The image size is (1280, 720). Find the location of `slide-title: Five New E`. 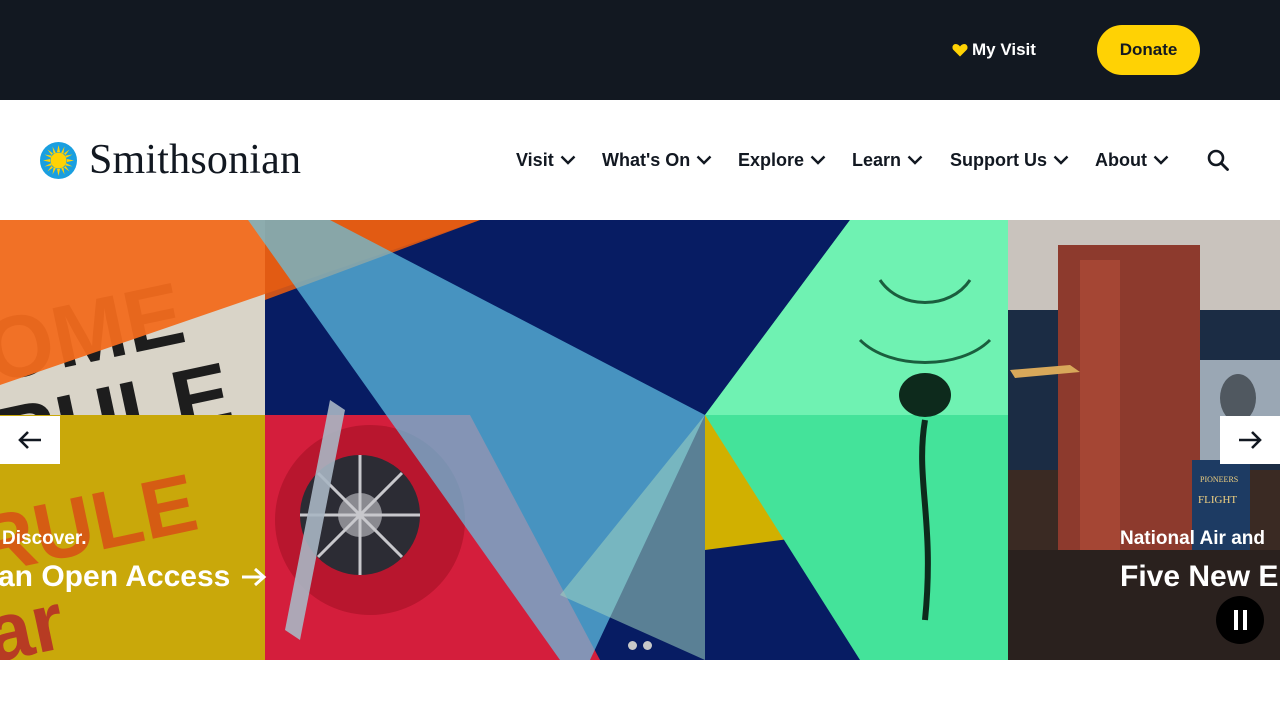

slide-title: Five New E is located at coordinates (1199, 576).